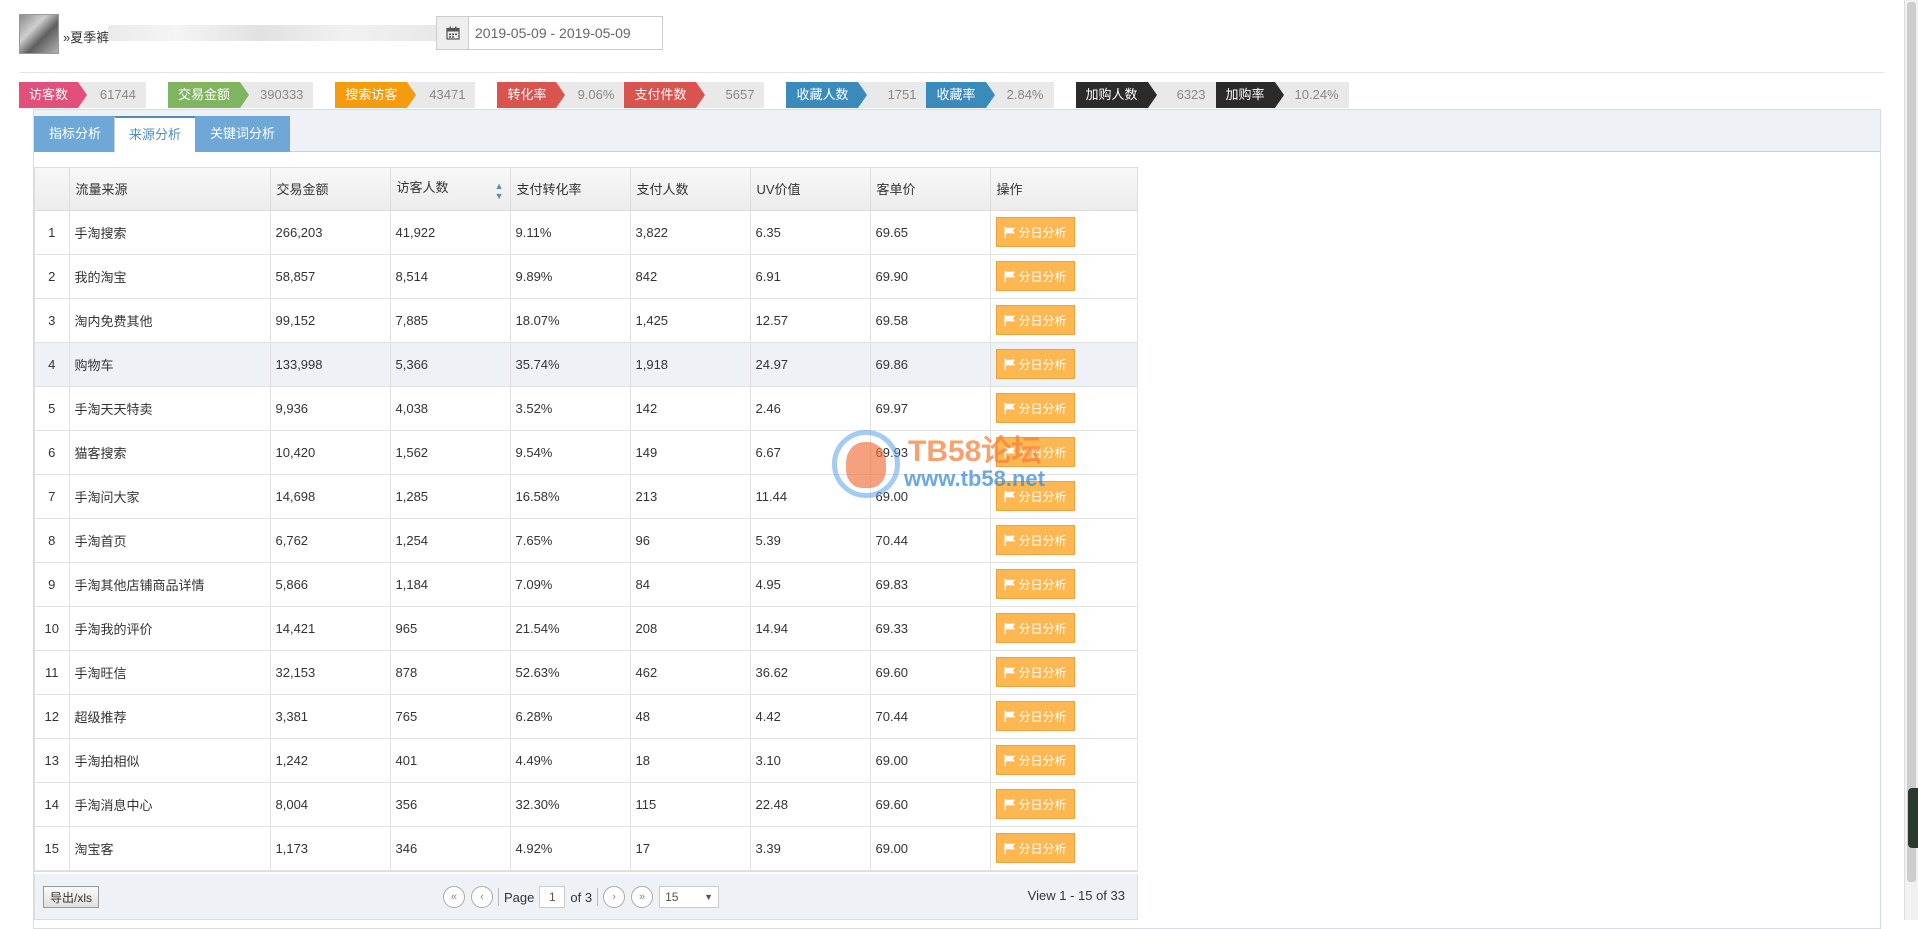 This screenshot has width=1918, height=929. I want to click on row-index: 8, so click(52, 540).